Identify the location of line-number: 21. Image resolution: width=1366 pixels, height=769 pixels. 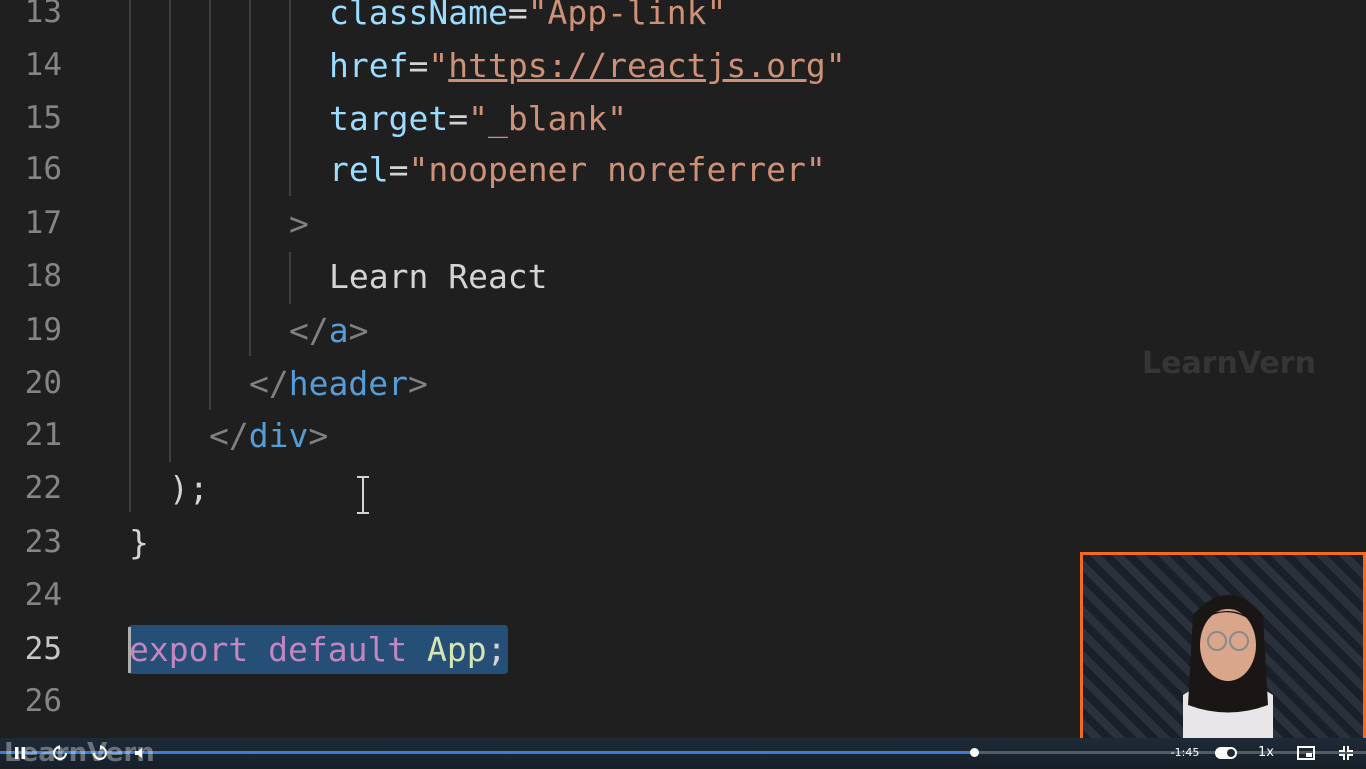
(43, 435).